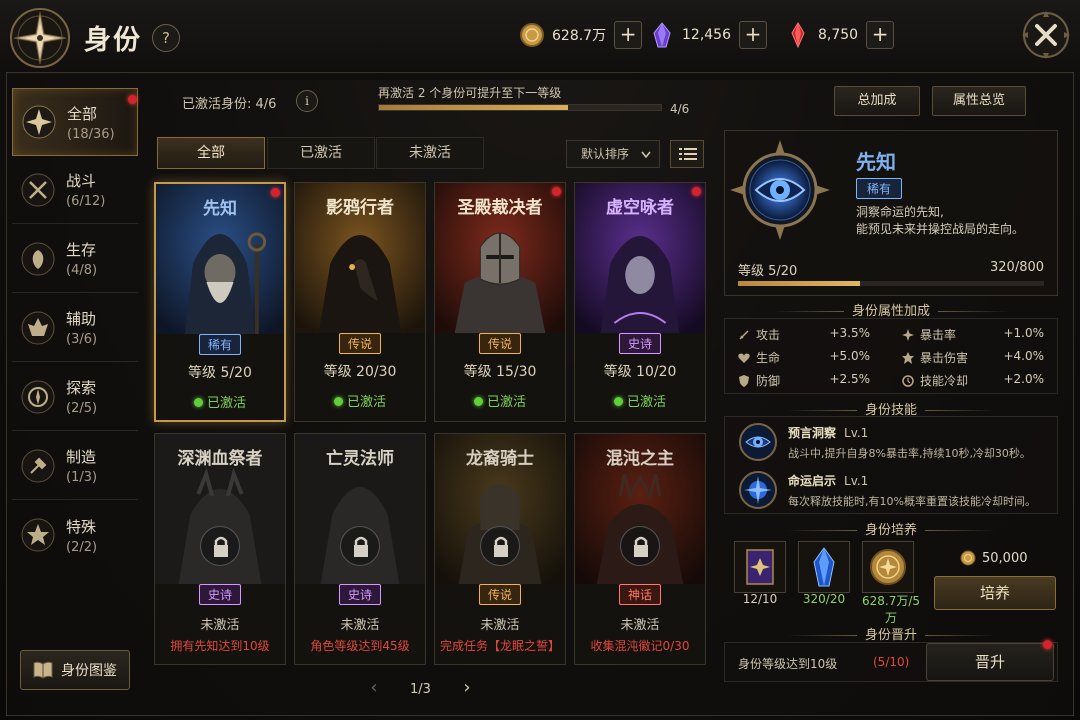 The height and width of the screenshot is (720, 1080). I want to click on attr-hp: 生命, so click(759, 357).